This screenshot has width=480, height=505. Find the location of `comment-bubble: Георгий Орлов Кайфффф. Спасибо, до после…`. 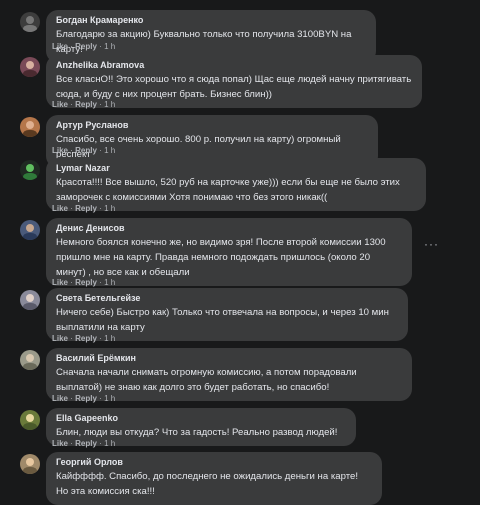

comment-bubble: Георгий Орлов Кайфффф. Спасибо, до после… is located at coordinates (214, 478).